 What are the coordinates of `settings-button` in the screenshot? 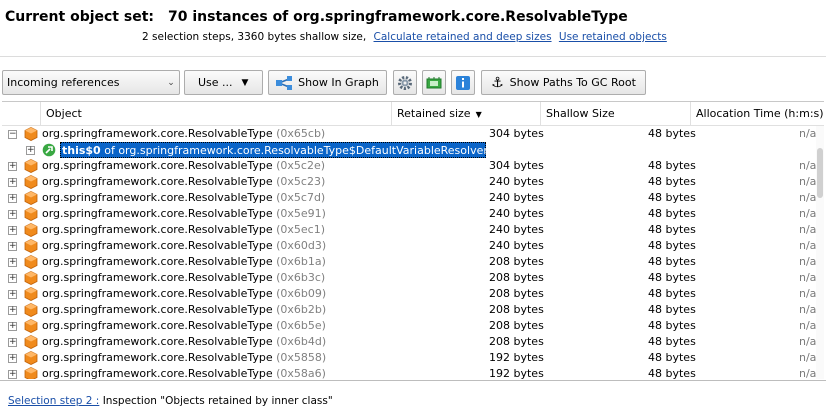 It's located at (405, 82).